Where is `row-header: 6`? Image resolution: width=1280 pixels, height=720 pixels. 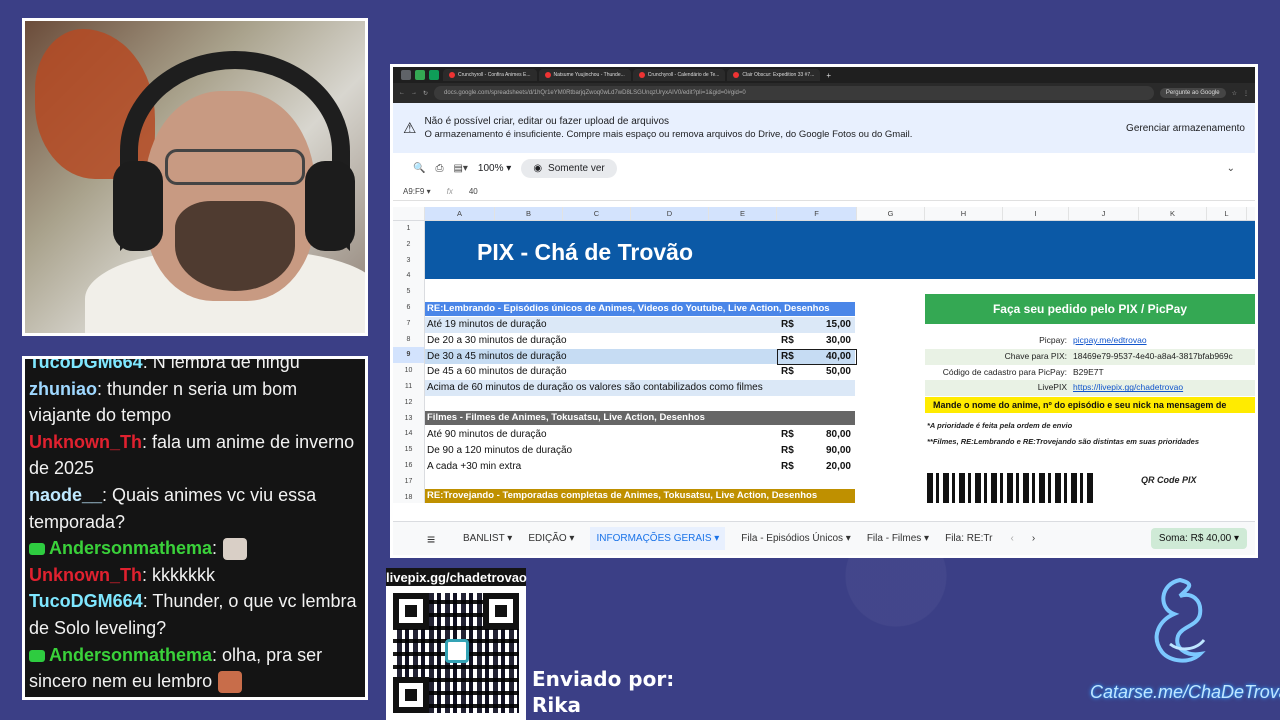 row-header: 6 is located at coordinates (408, 308).